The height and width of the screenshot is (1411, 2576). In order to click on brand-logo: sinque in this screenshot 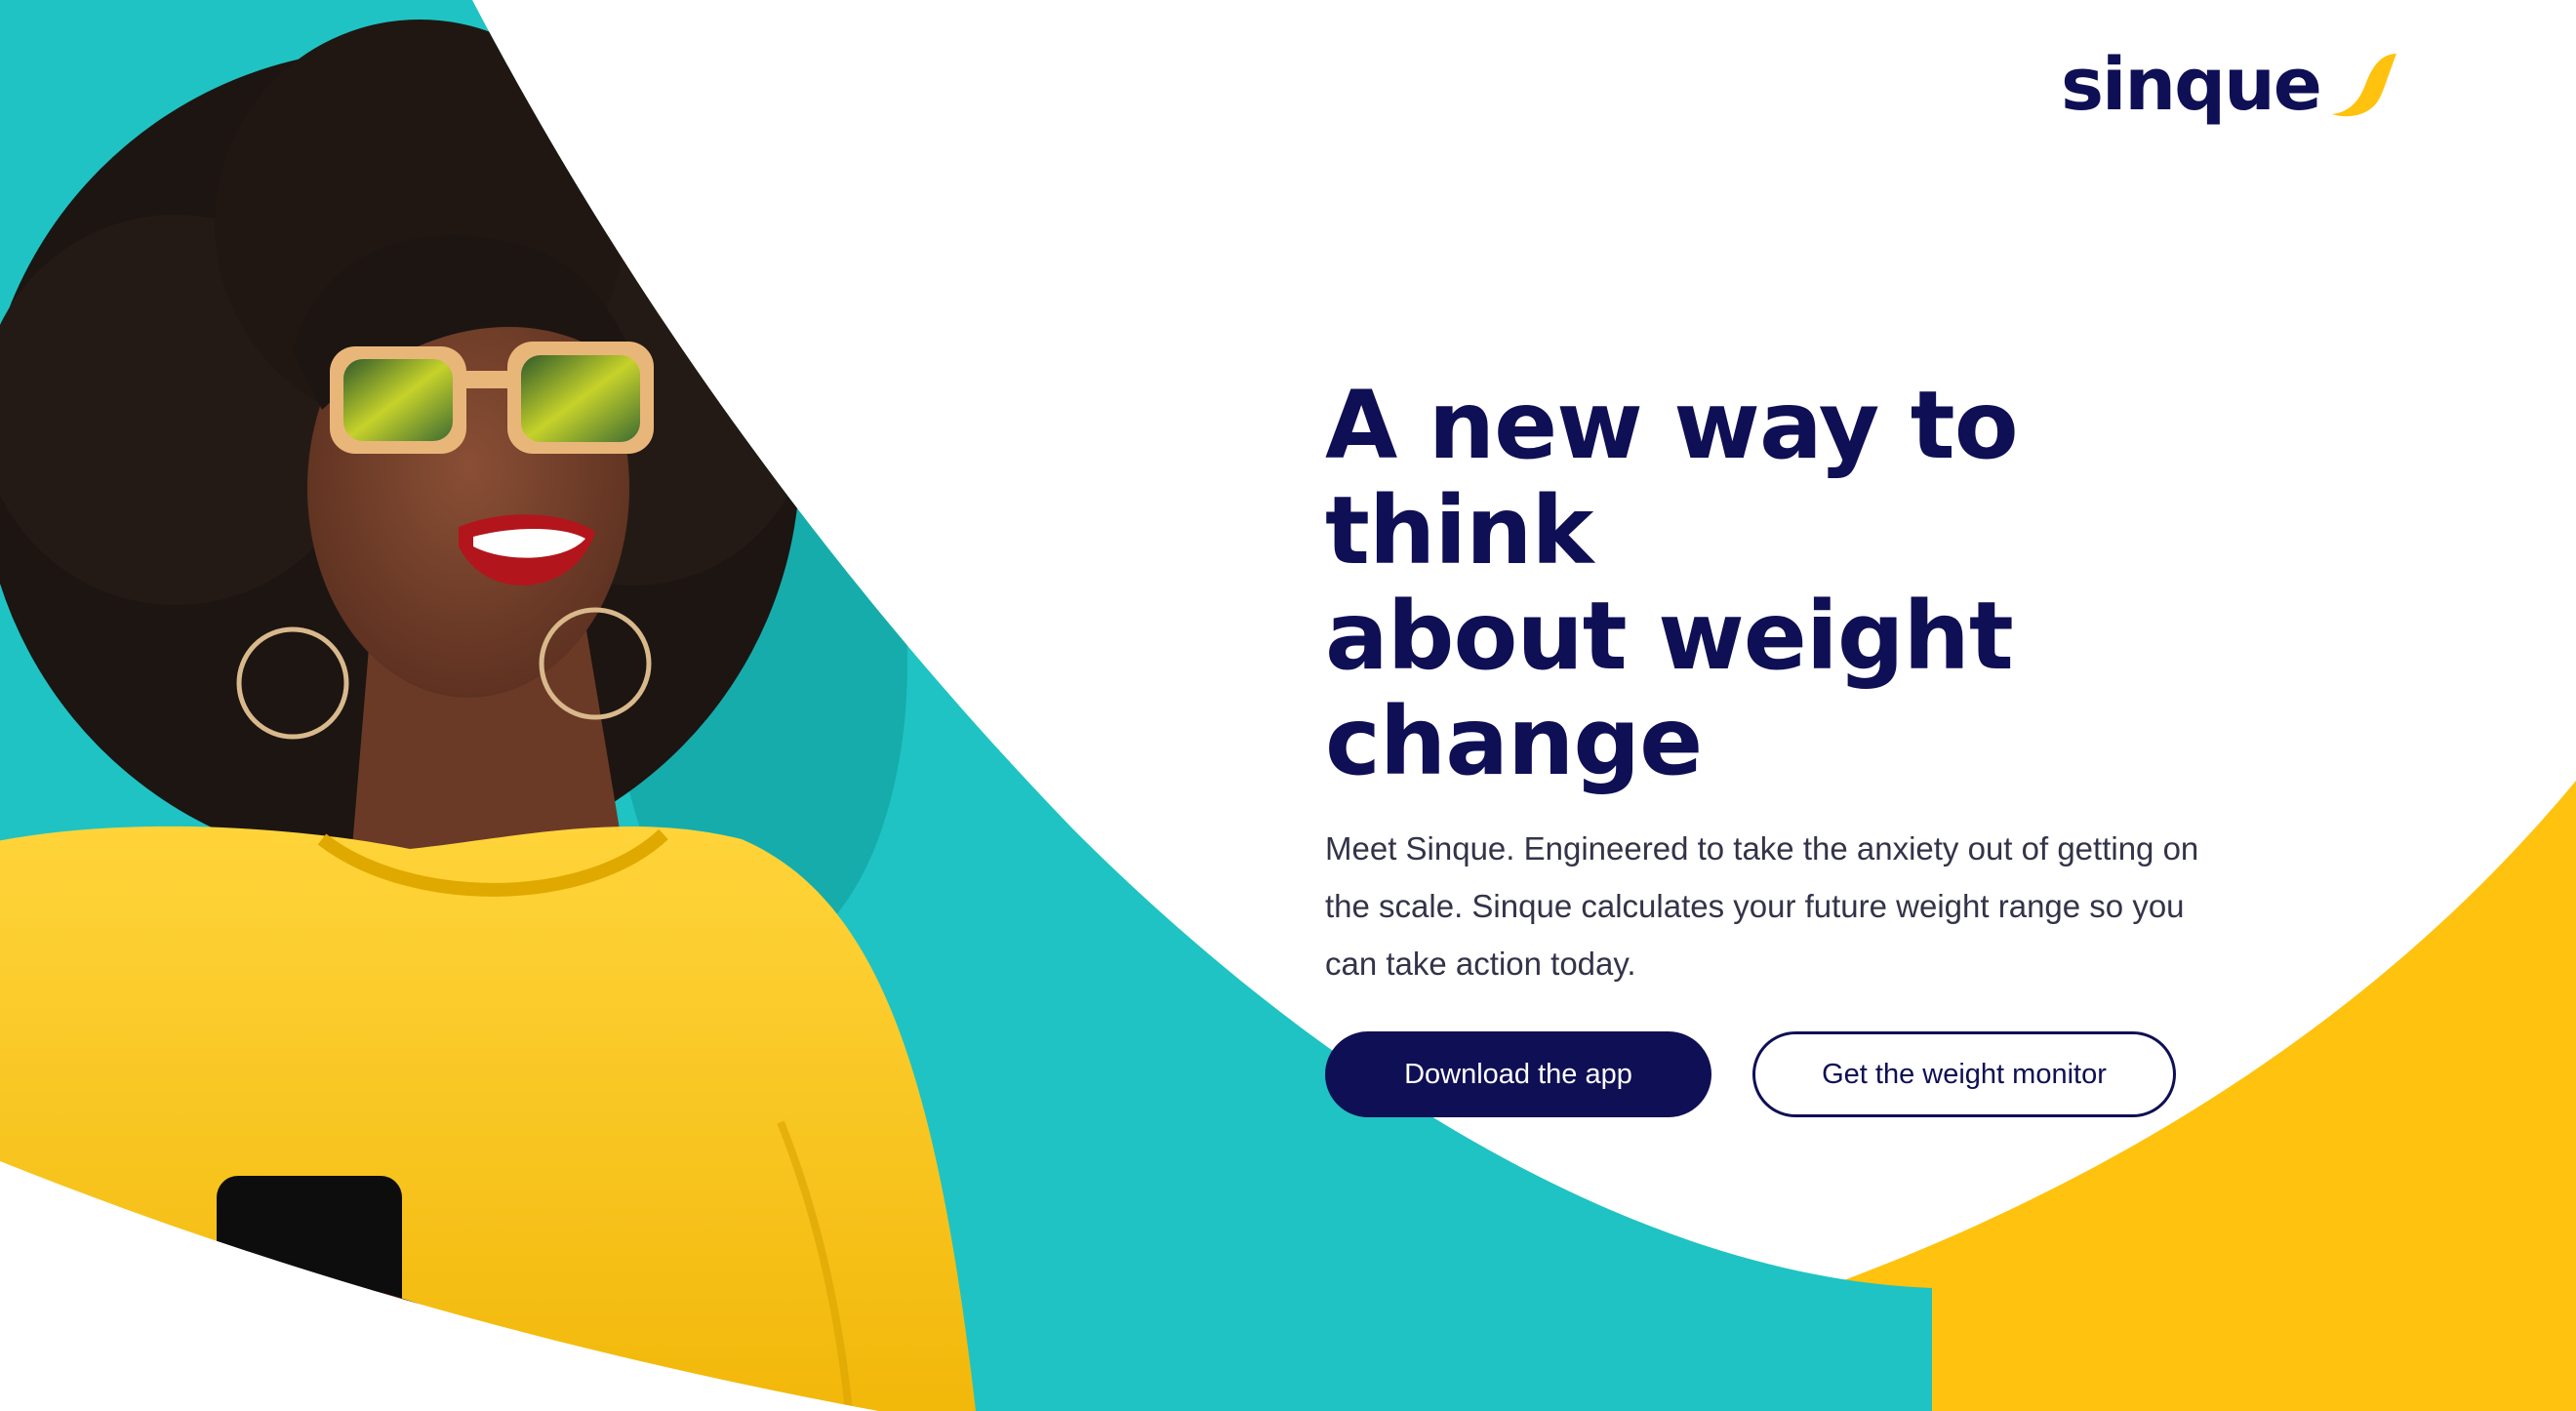, I will do `click(2232, 85)`.